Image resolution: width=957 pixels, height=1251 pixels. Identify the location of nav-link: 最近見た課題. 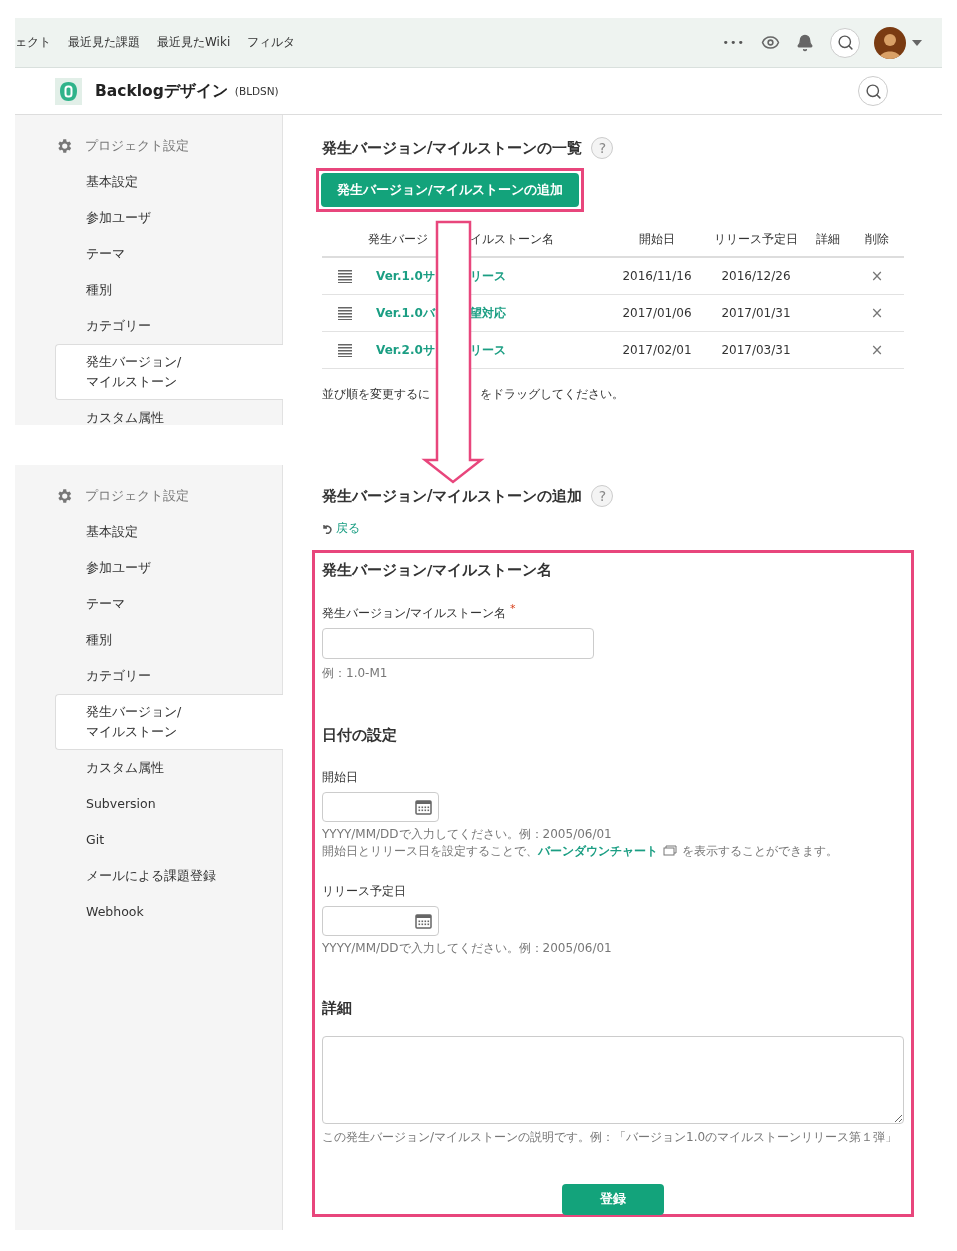
(104, 42).